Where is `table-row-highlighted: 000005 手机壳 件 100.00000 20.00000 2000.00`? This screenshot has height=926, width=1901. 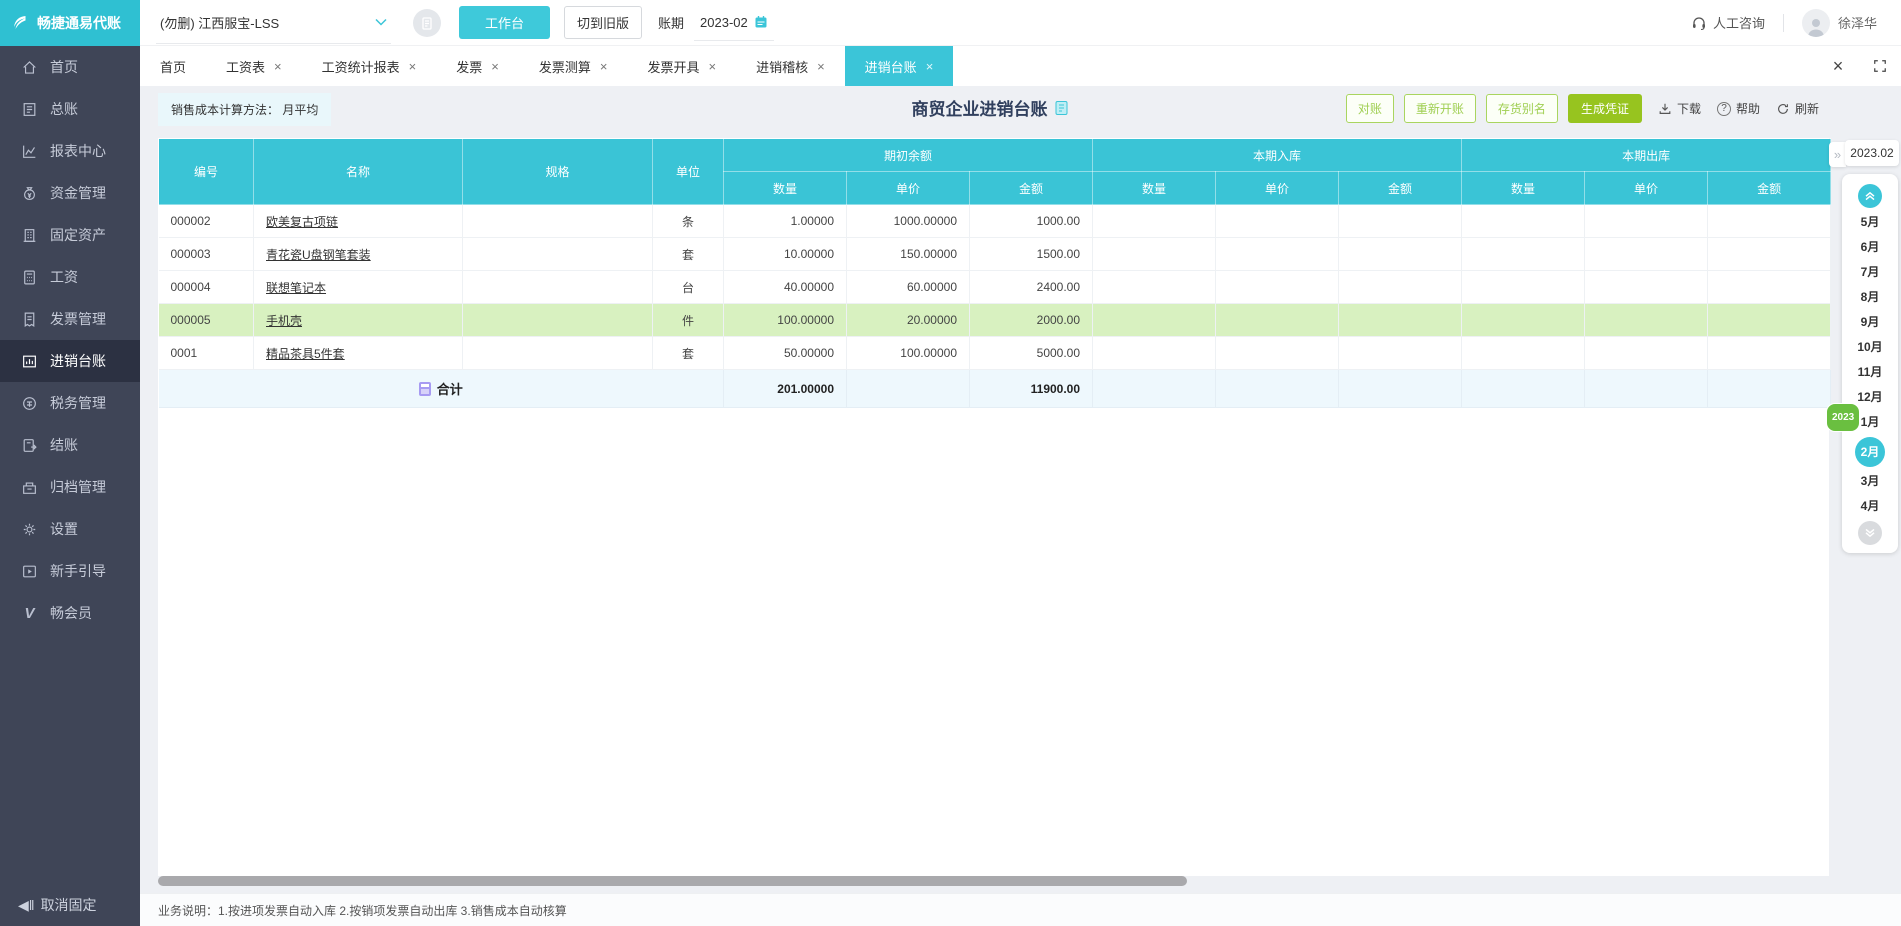 table-row-highlighted: 000005 手机壳 件 100.00000 20.00000 2000.00 is located at coordinates (995, 320).